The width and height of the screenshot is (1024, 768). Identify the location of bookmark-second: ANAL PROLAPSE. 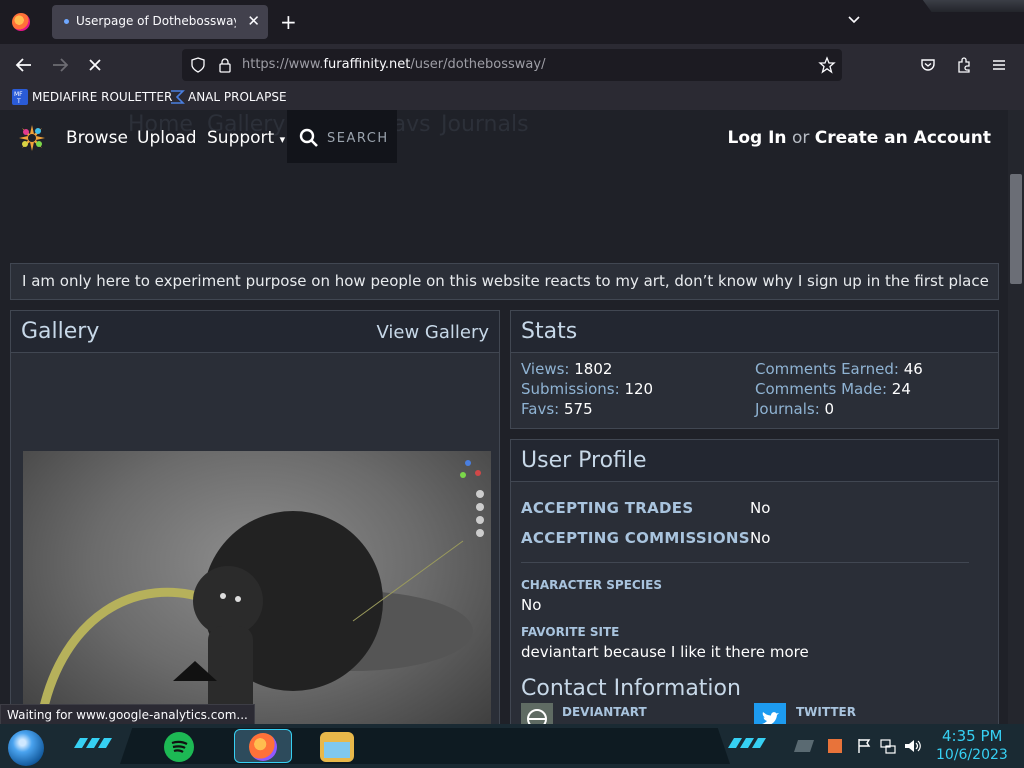
(237, 97).